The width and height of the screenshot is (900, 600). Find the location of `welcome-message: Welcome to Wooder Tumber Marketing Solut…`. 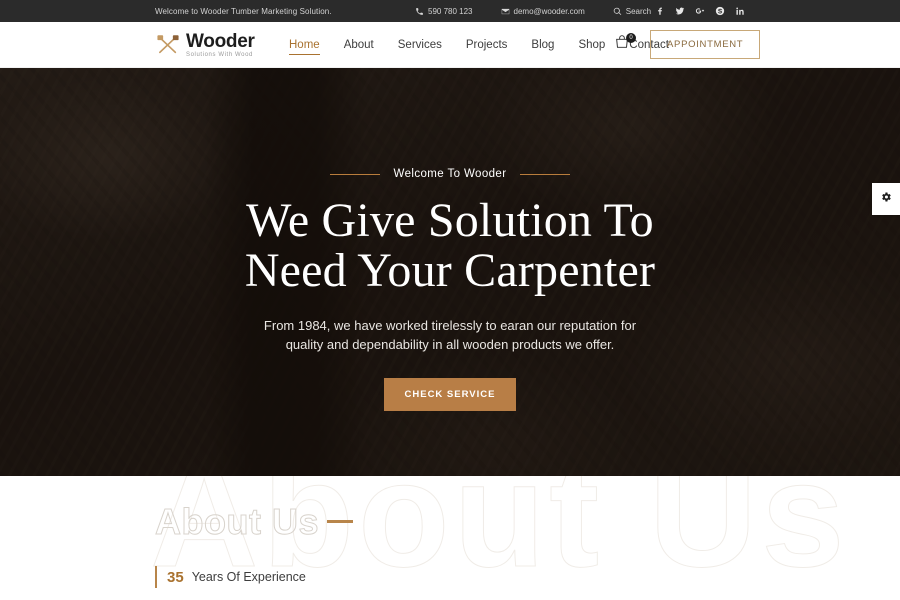

welcome-message: Welcome to Wooder Tumber Marketing Solut… is located at coordinates (243, 11).